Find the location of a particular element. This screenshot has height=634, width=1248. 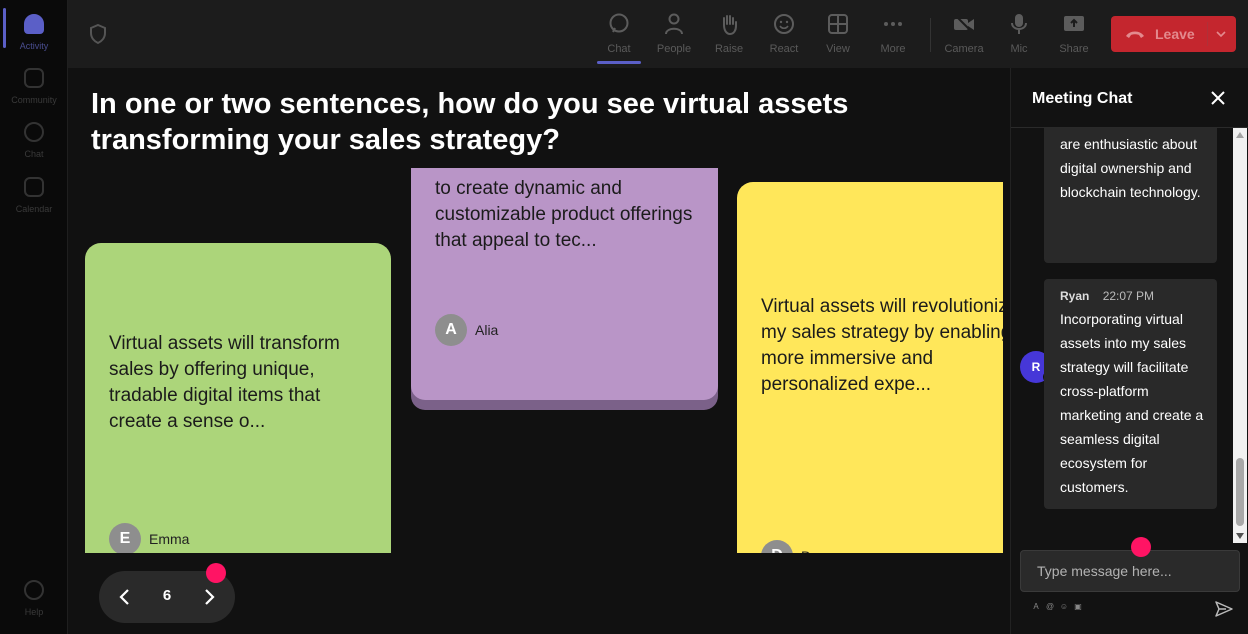

note-author: A Alia is located at coordinates (466, 330).